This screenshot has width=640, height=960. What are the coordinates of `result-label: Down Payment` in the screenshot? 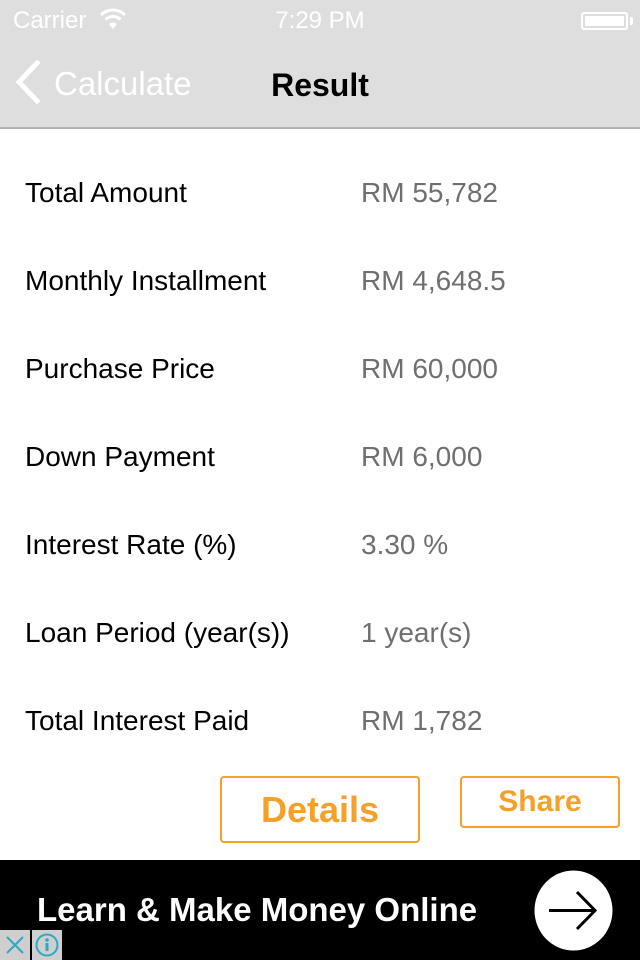 It's located at (120, 456).